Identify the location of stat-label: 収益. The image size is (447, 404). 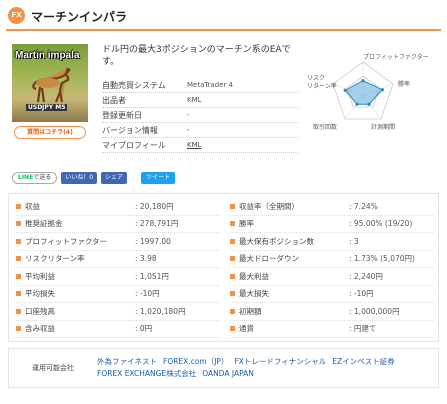
(32, 206).